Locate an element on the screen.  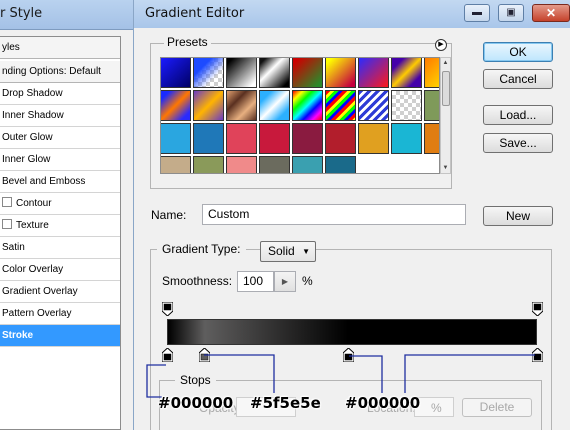
presets-swatch-grid is located at coordinates (300, 115).